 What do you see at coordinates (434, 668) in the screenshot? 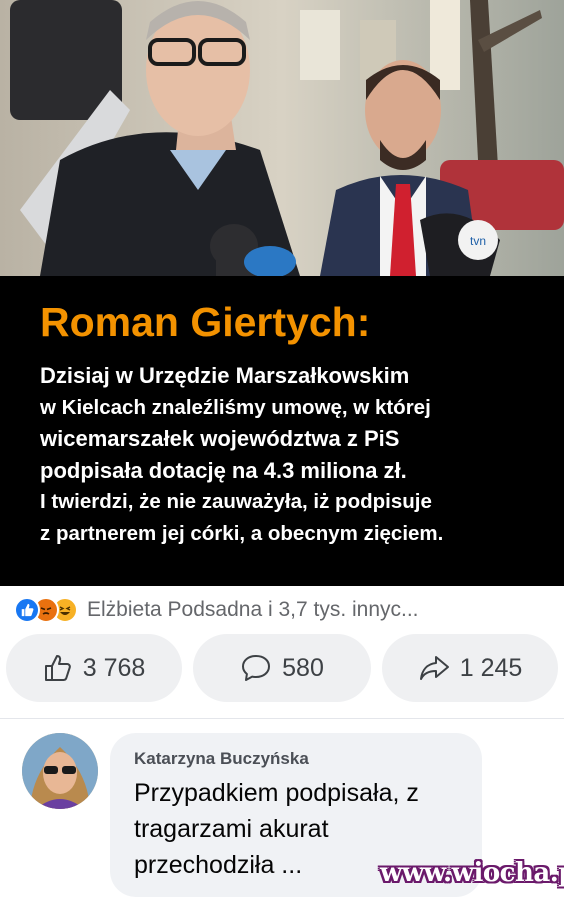
I see `share-arrow-icon` at bounding box center [434, 668].